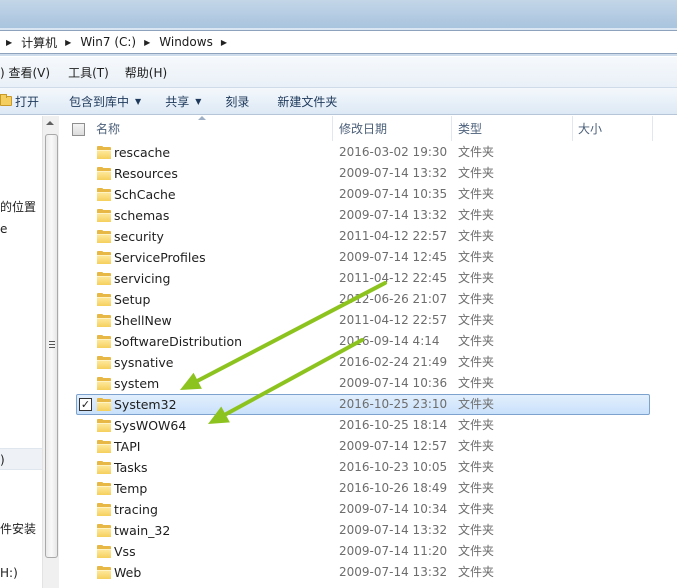 The height and width of the screenshot is (588, 677). What do you see at coordinates (393, 404) in the screenshot?
I see `file-date: 2016-10-25 23:10` at bounding box center [393, 404].